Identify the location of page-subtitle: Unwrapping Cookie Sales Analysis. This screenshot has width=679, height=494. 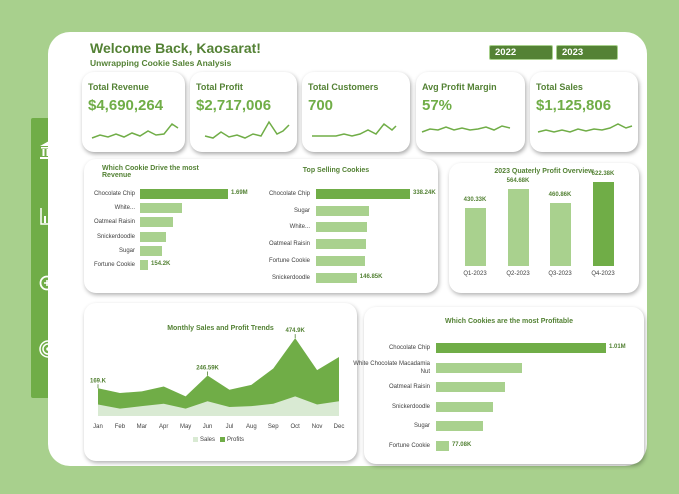
(161, 63).